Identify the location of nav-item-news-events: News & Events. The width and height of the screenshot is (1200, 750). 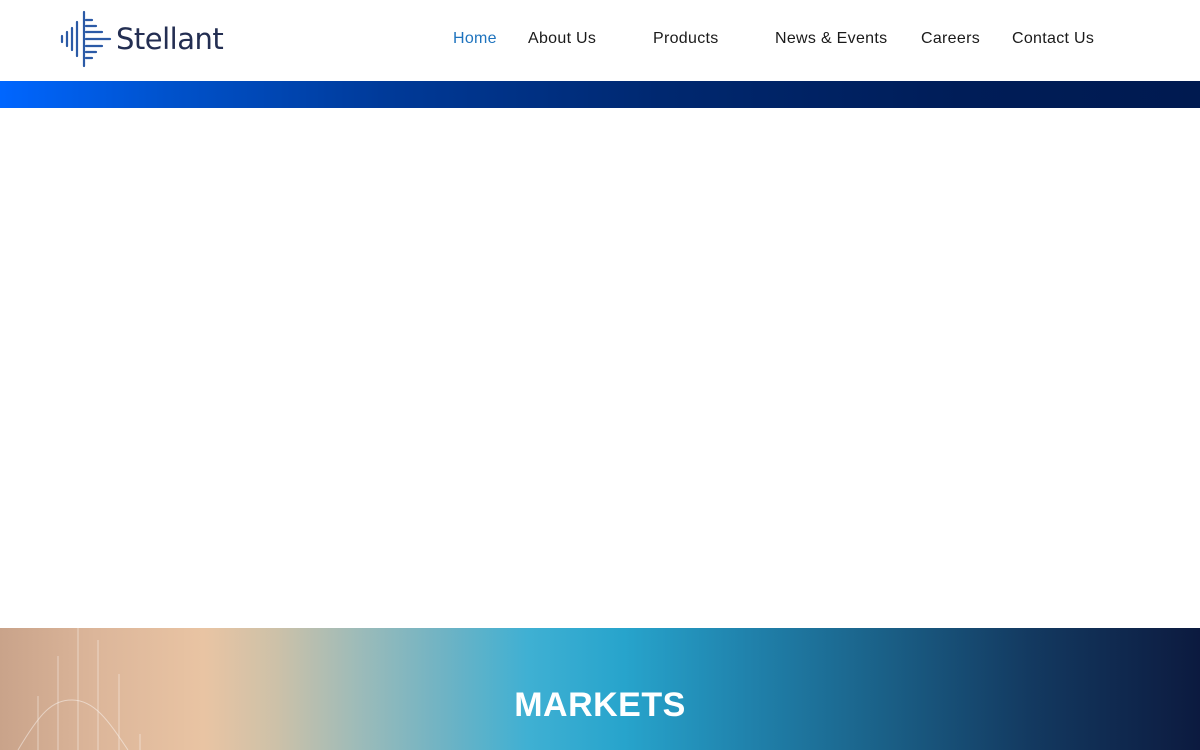
(831, 39).